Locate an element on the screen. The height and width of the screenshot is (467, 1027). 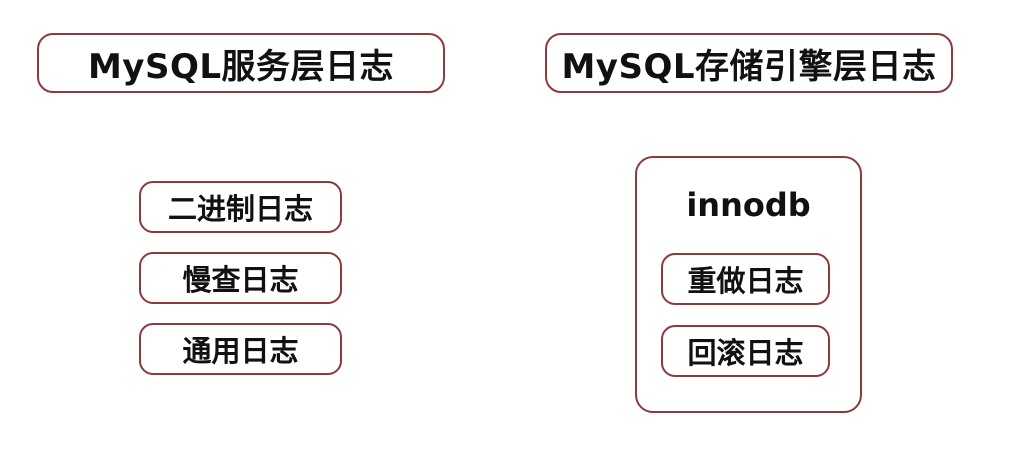
service-layer-title: MySQL服务层日志 is located at coordinates (241, 63).